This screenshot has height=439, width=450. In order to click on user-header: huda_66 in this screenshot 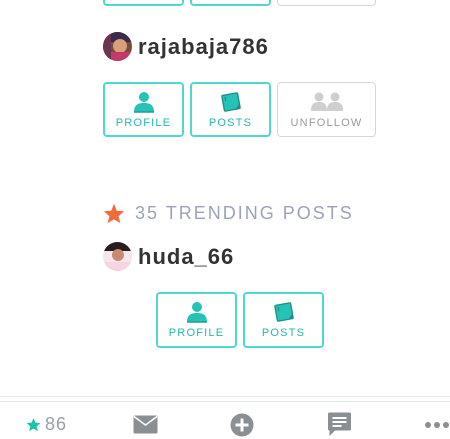, I will do `click(168, 256)`.